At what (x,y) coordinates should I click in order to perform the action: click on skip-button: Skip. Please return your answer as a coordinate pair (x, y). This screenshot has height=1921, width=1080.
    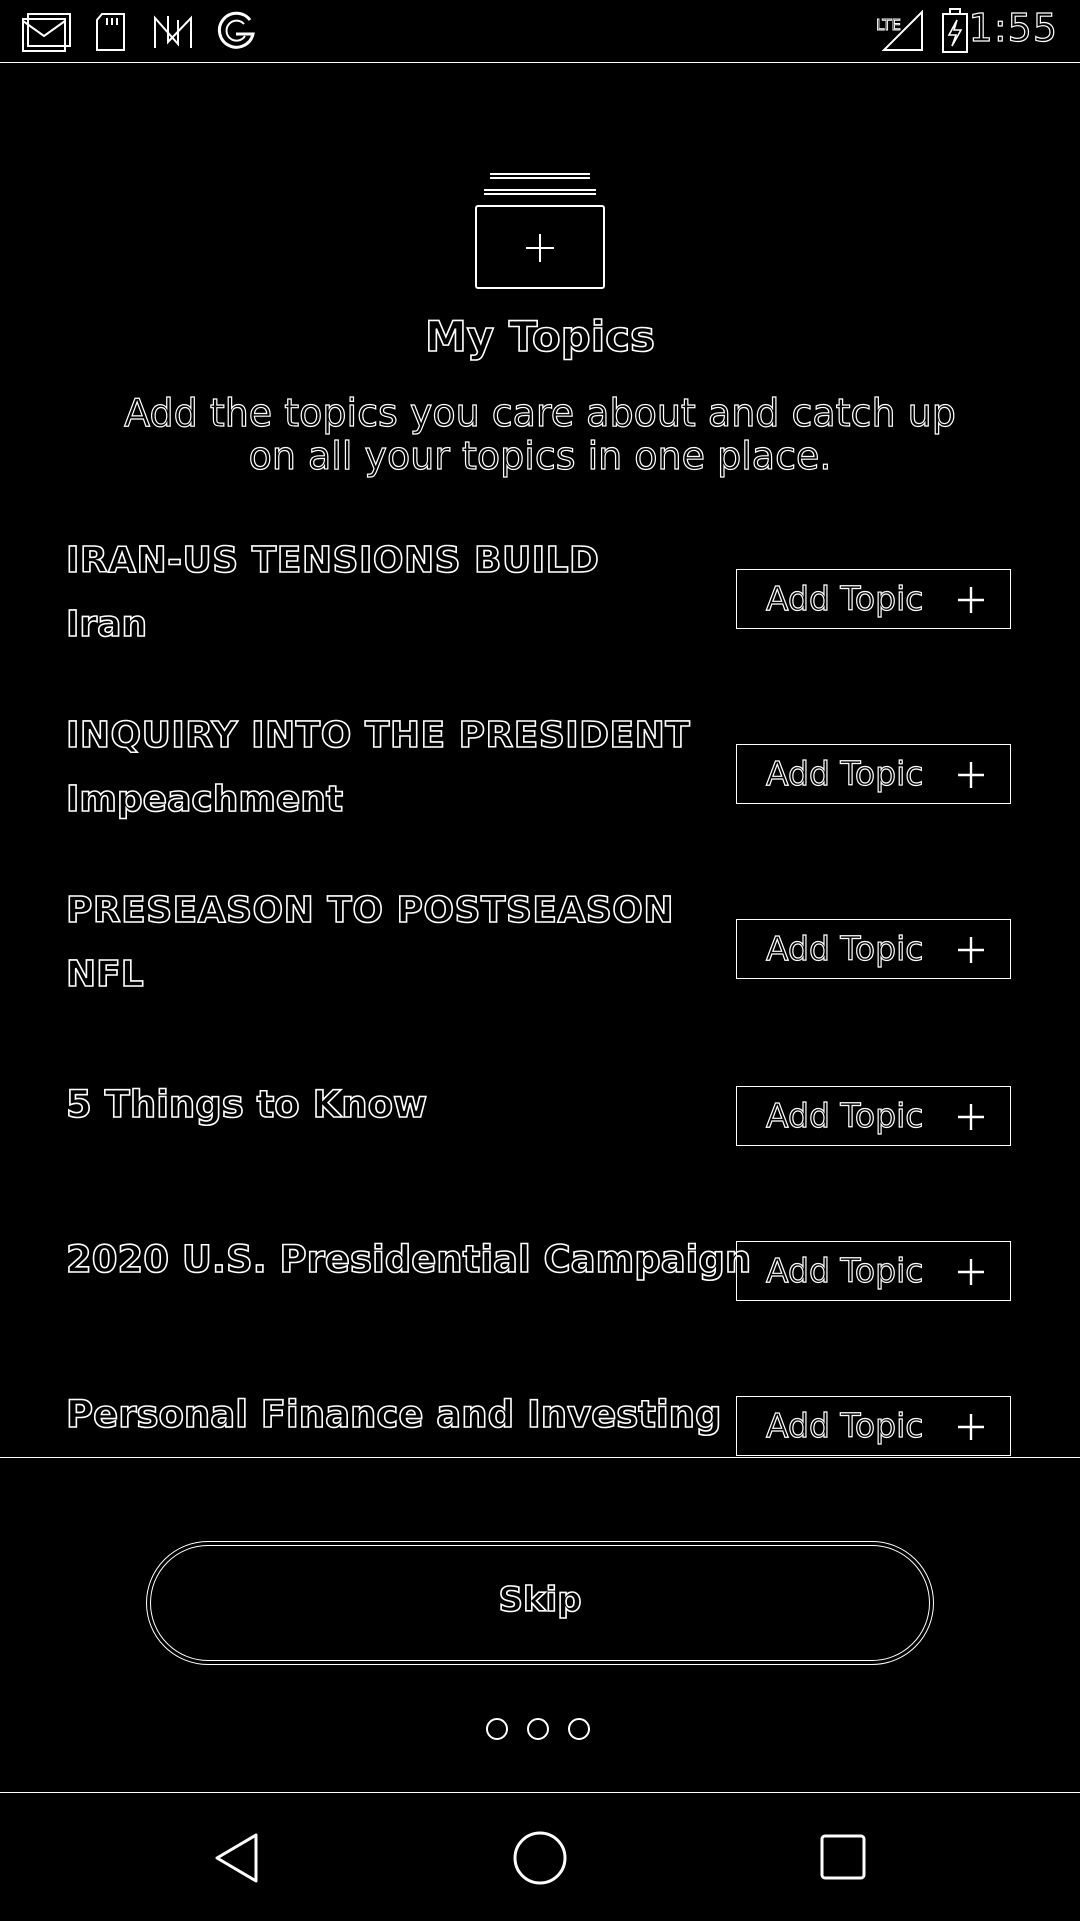
    Looking at the image, I should click on (540, 1603).